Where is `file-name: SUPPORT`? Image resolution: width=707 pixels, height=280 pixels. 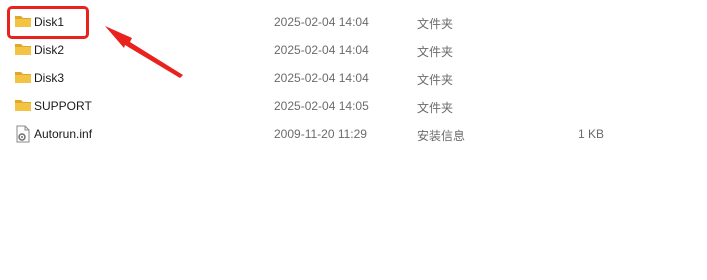
file-name: SUPPORT is located at coordinates (63, 106).